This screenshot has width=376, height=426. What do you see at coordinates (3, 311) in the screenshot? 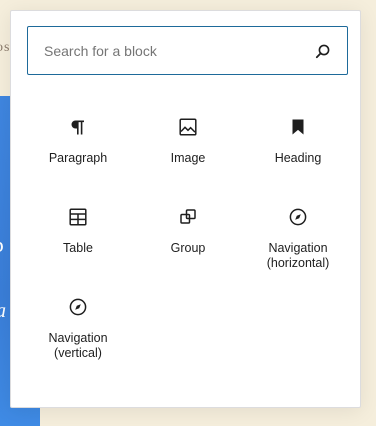
I see `background-cover-glyph: a` at bounding box center [3, 311].